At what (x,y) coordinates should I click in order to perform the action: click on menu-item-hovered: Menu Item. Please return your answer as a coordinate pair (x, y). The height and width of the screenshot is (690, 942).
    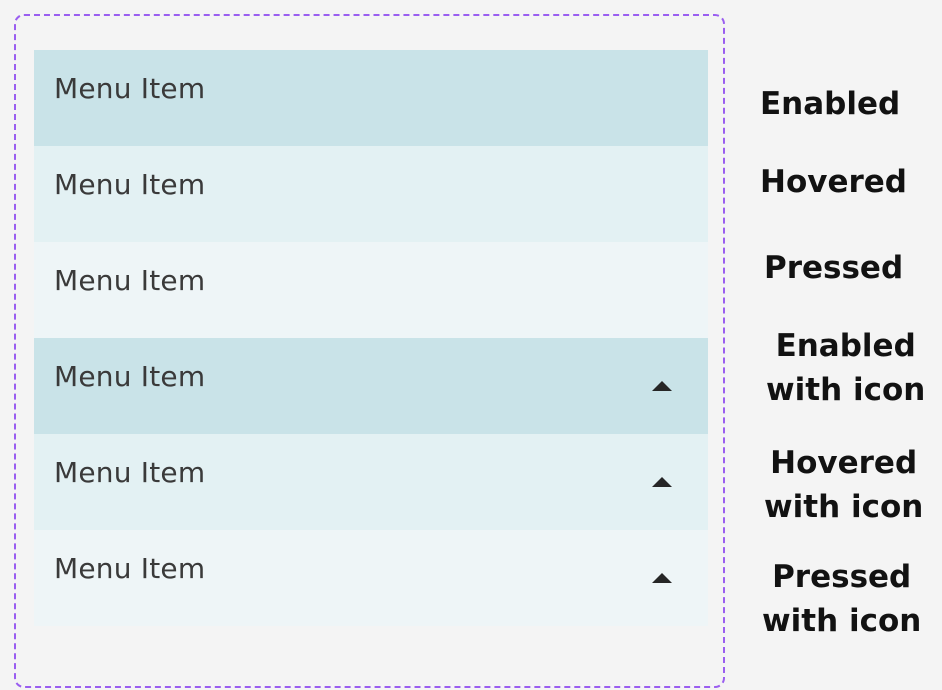
    Looking at the image, I should click on (371, 194).